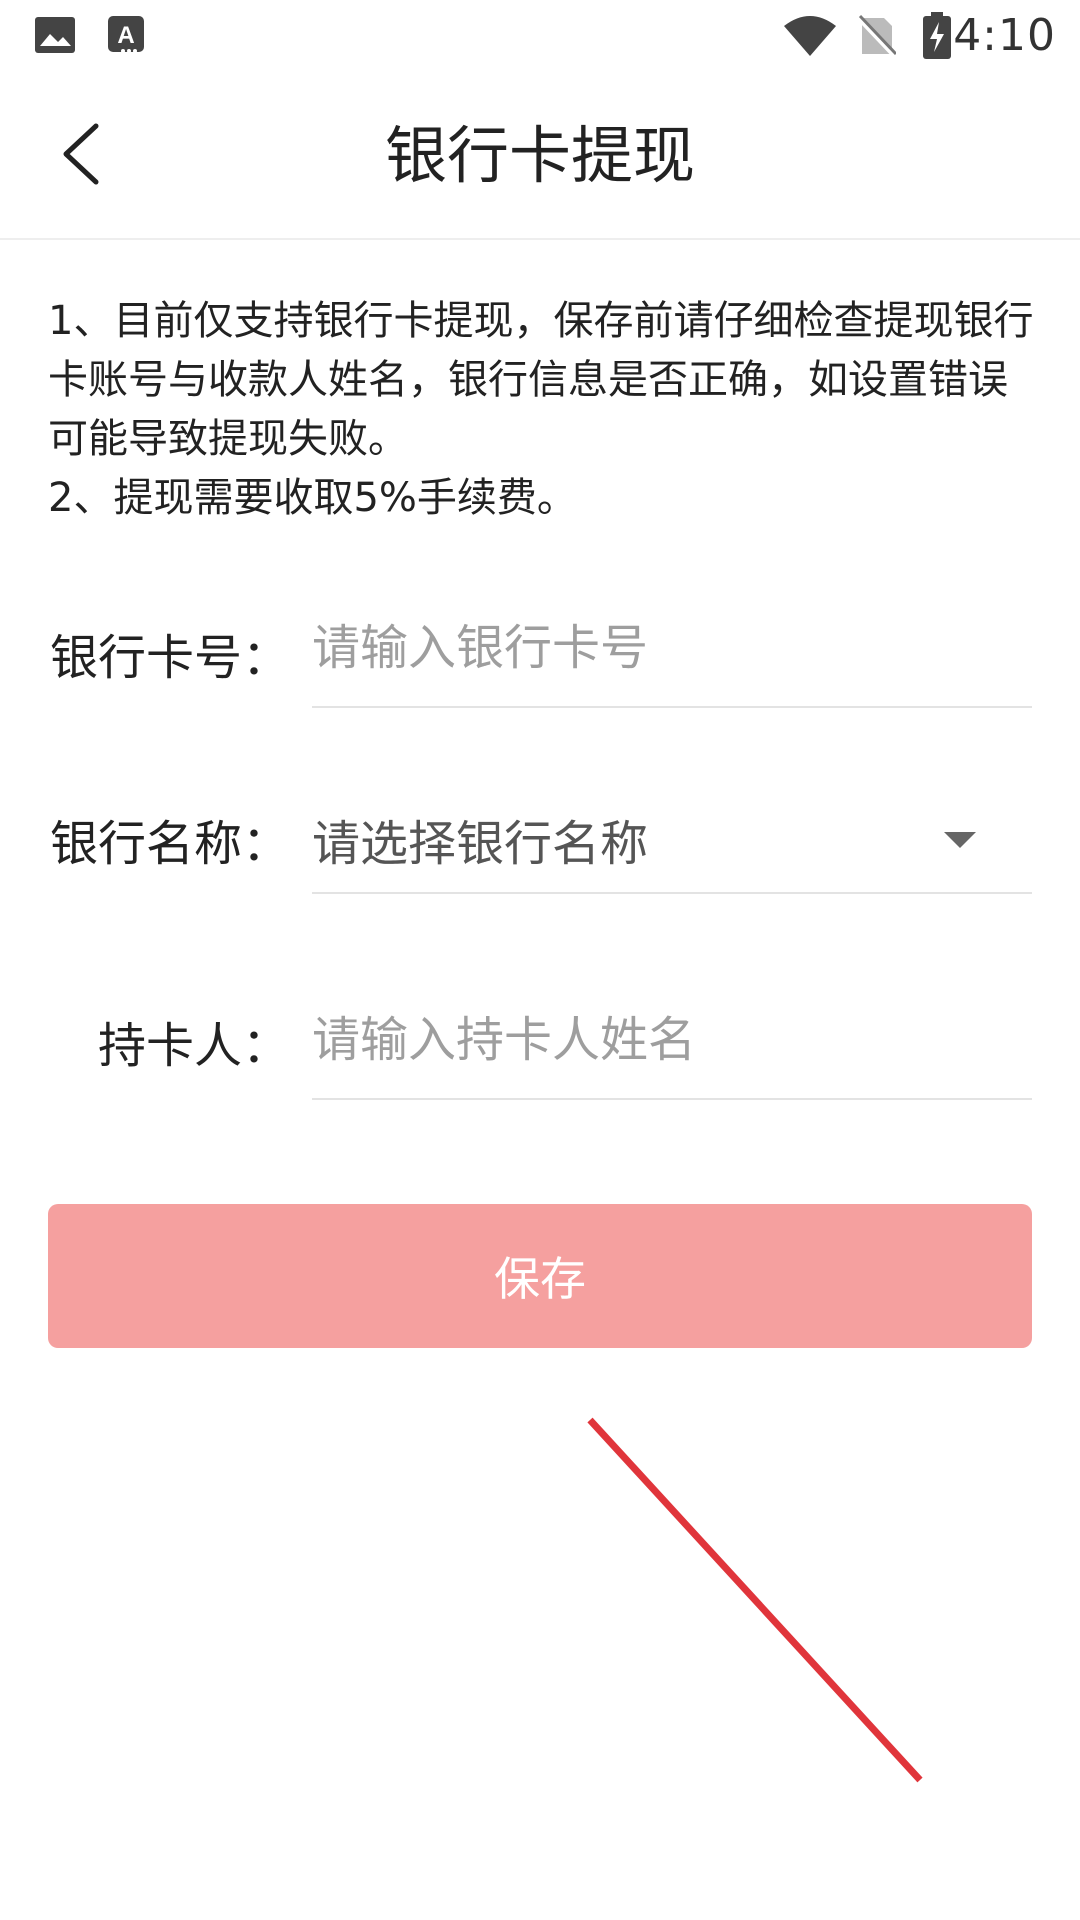 The height and width of the screenshot is (1920, 1080). Describe the element at coordinates (877, 36) in the screenshot. I see `no-sim-icon` at that location.